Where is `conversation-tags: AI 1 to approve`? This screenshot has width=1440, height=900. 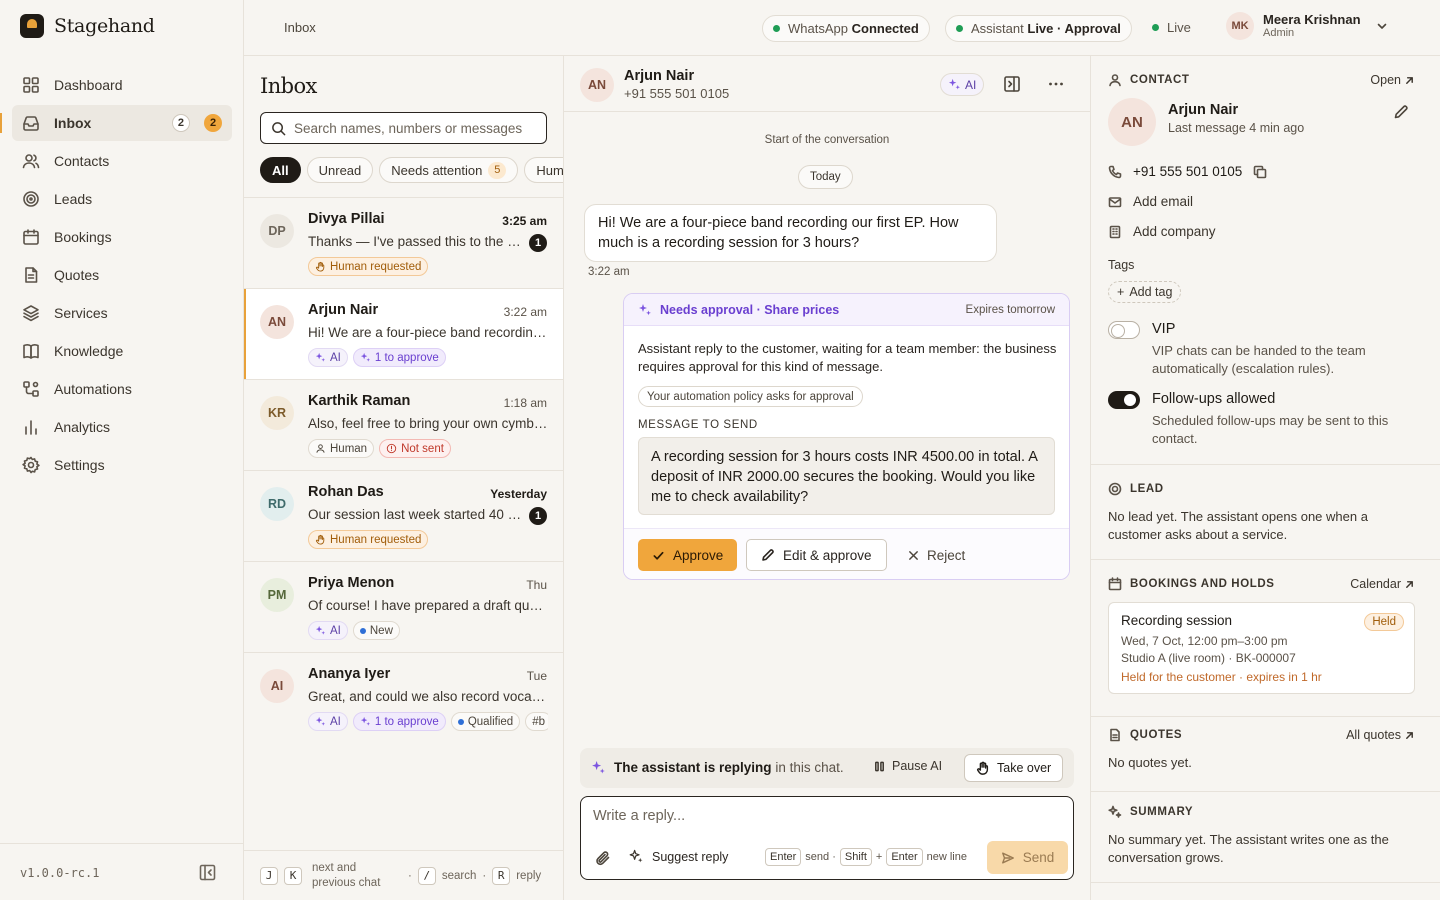 conversation-tags: AI 1 to approve is located at coordinates (428, 357).